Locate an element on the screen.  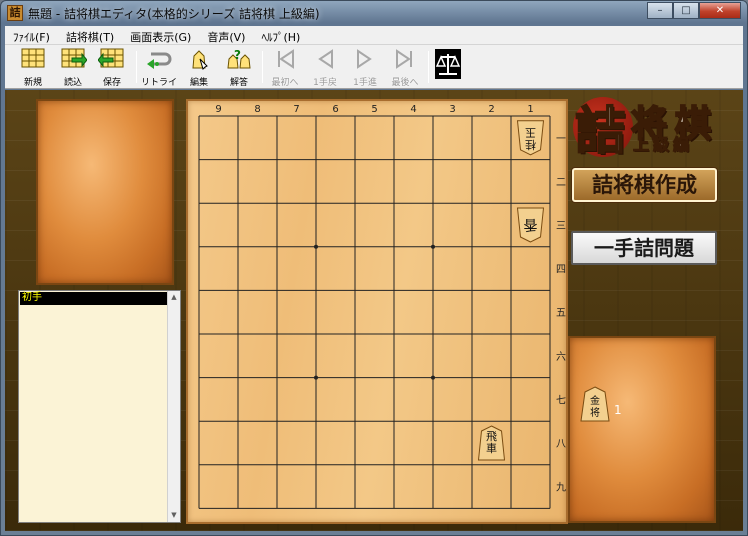
rank-label: 四 is located at coordinates (561, 270).